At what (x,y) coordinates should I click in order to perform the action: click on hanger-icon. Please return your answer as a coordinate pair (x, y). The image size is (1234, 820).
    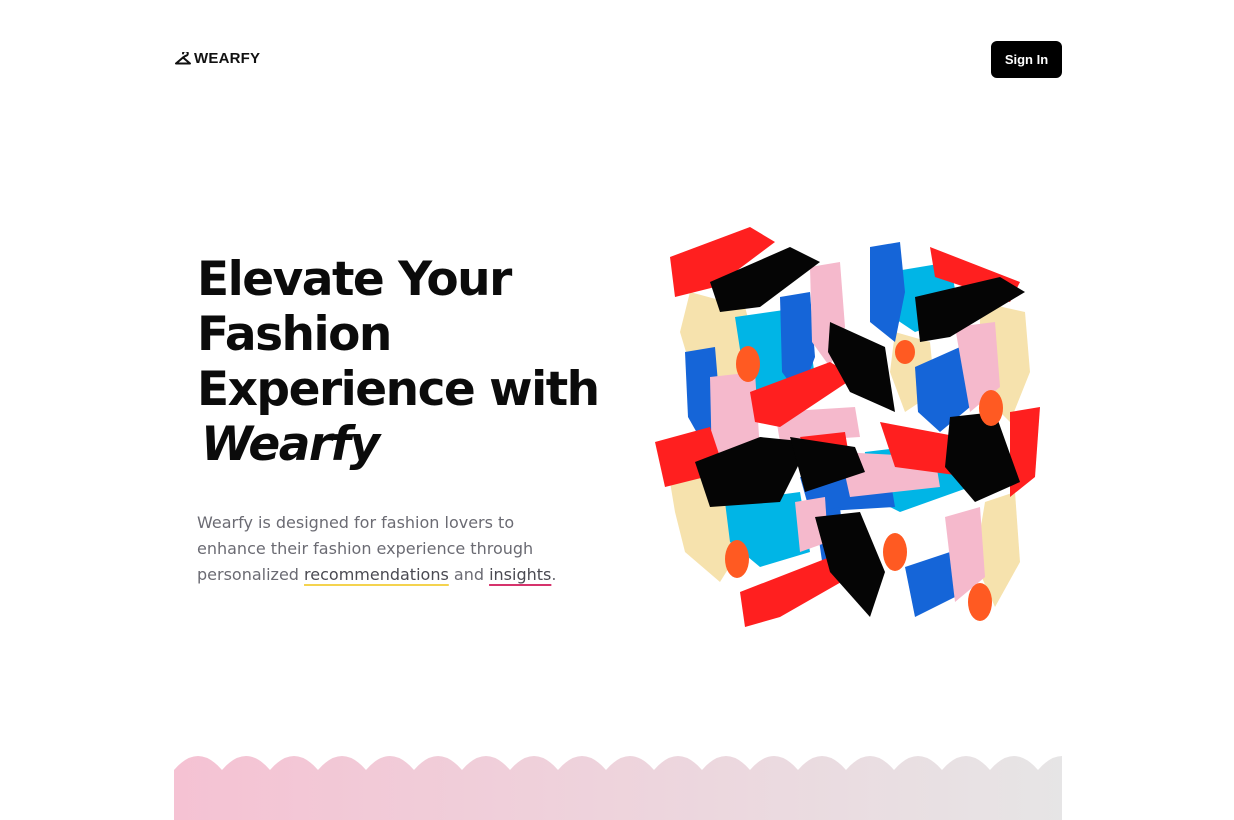
    Looking at the image, I should click on (183, 57).